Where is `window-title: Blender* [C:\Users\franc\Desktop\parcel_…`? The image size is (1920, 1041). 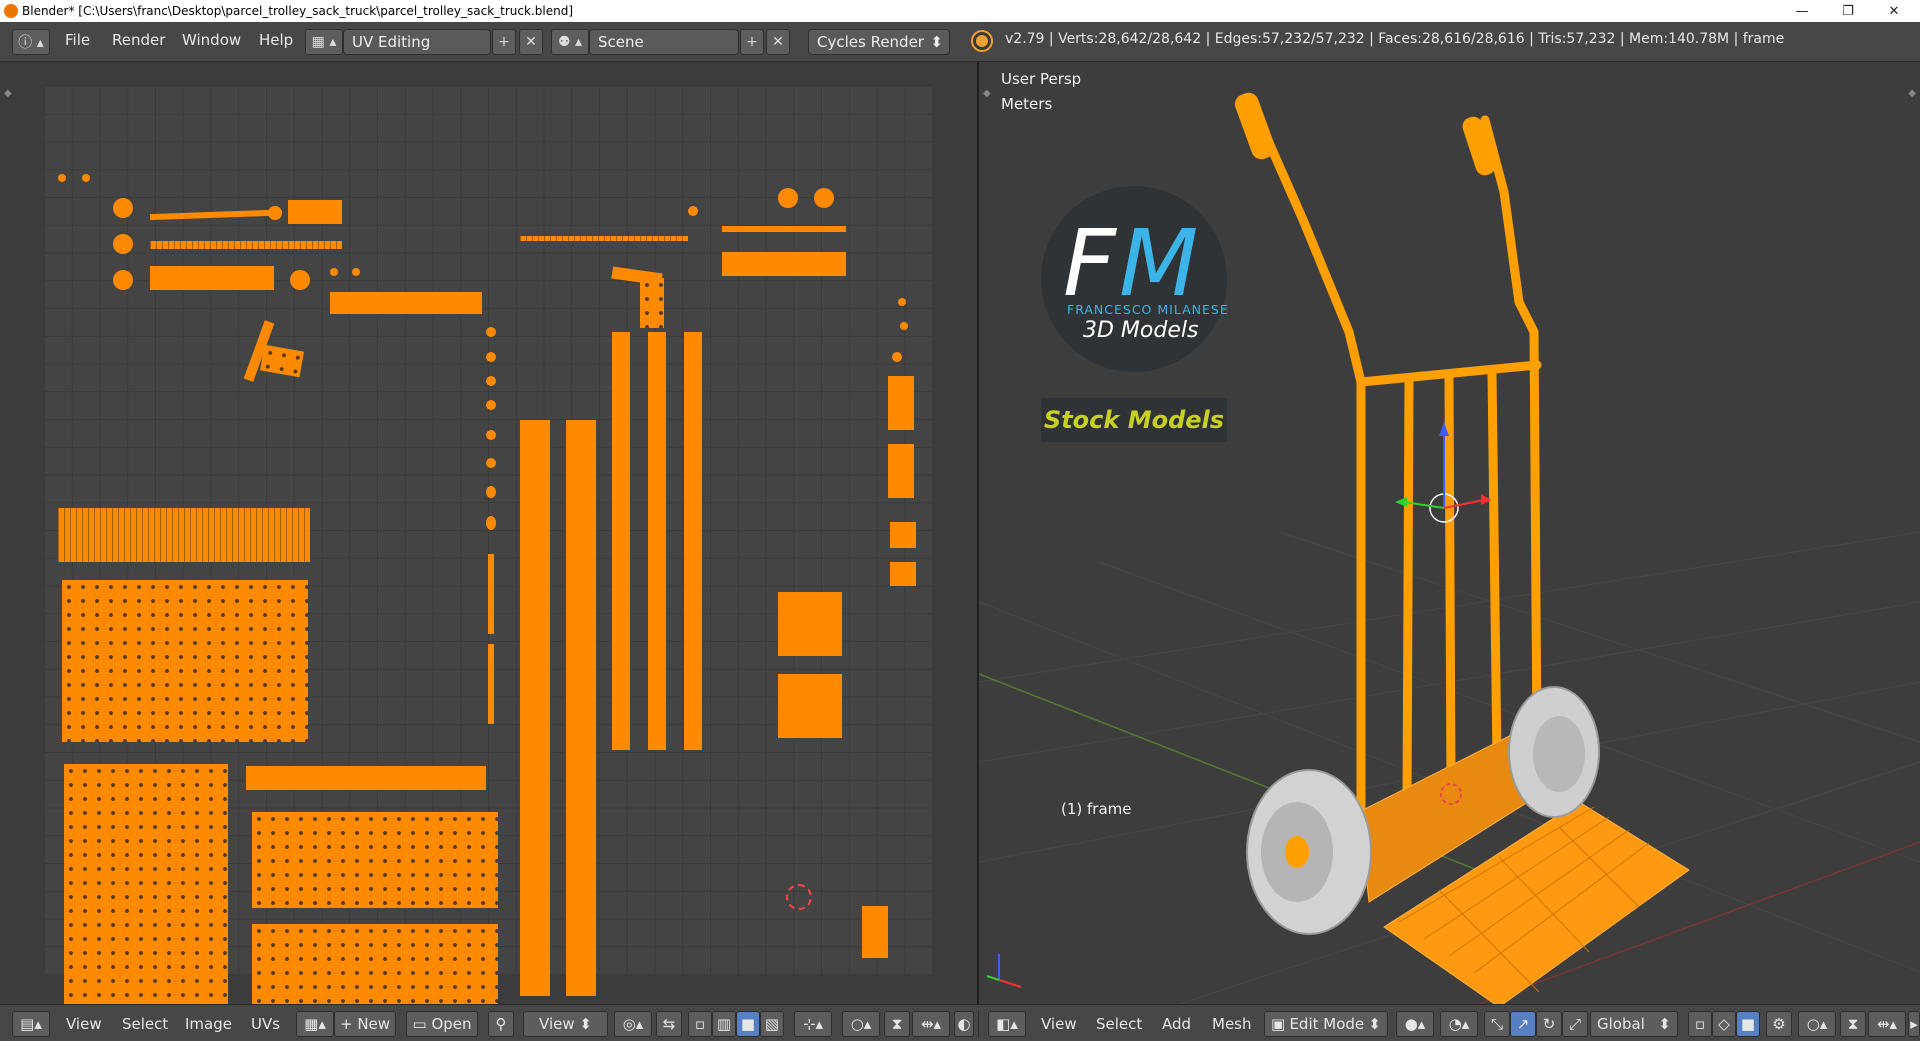 window-title: Blender* [C:\Users\franc\Desktop\parcel_… is located at coordinates (298, 11).